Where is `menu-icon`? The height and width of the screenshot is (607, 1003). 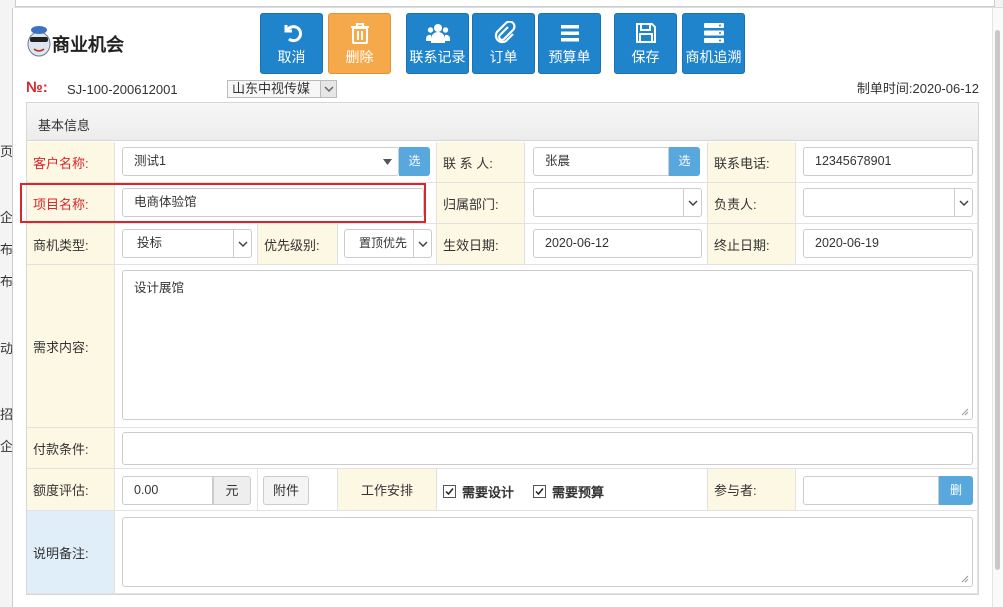
menu-icon is located at coordinates (569, 33).